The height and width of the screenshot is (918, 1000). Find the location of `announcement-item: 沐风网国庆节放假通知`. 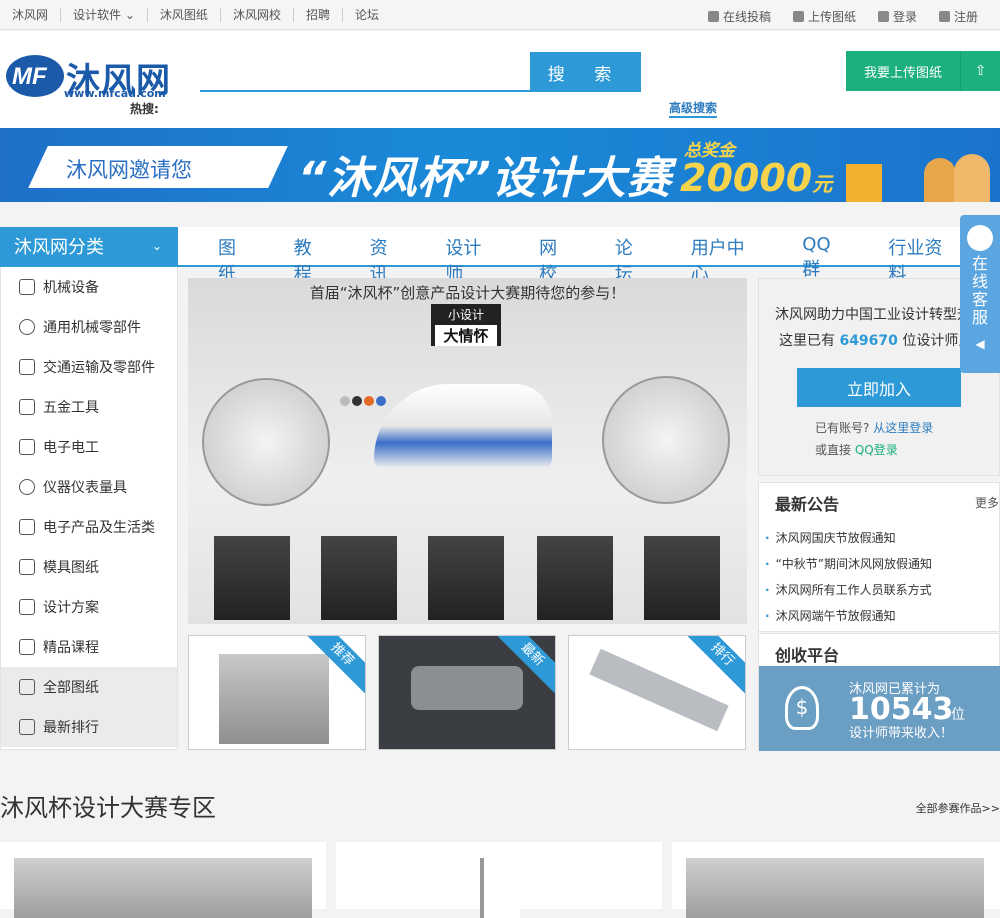

announcement-item: 沐风网国庆节放假通知 is located at coordinates (848, 538).